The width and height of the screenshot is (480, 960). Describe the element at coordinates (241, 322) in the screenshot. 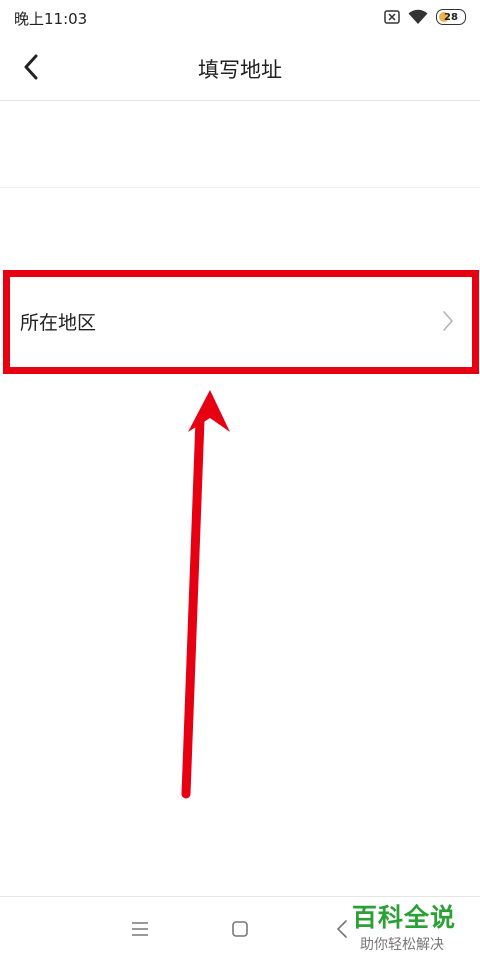

I see `highlight-box` at that location.